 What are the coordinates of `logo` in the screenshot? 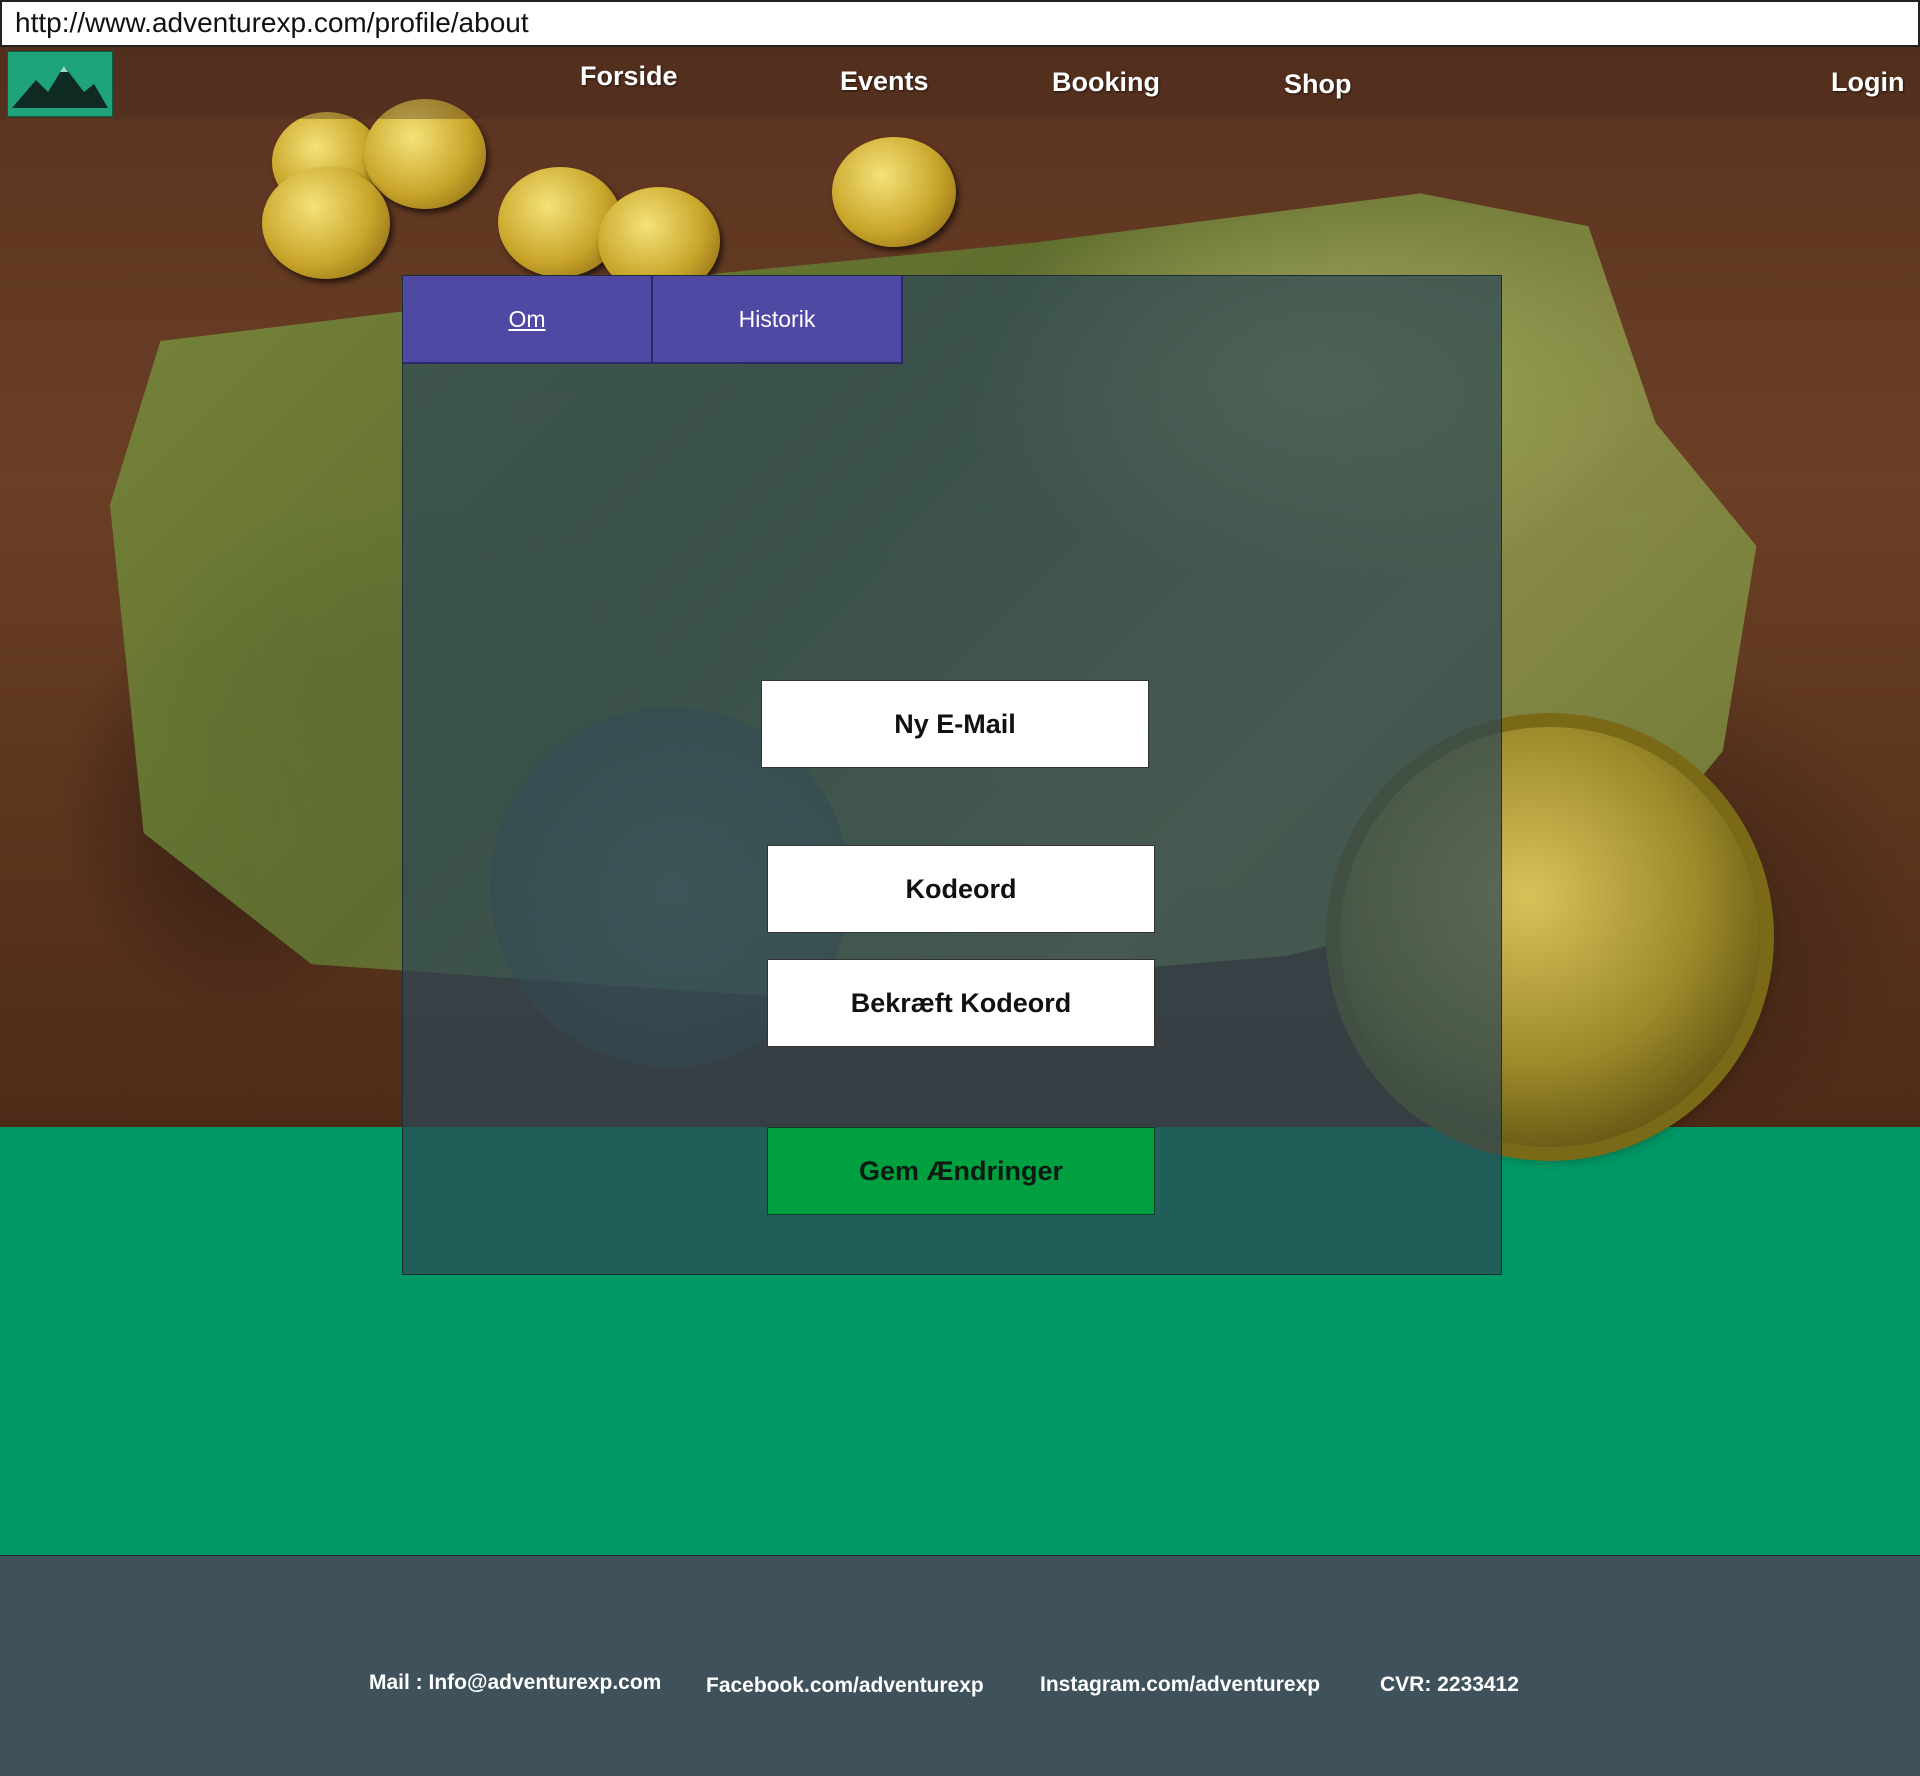 It's located at (60, 84).